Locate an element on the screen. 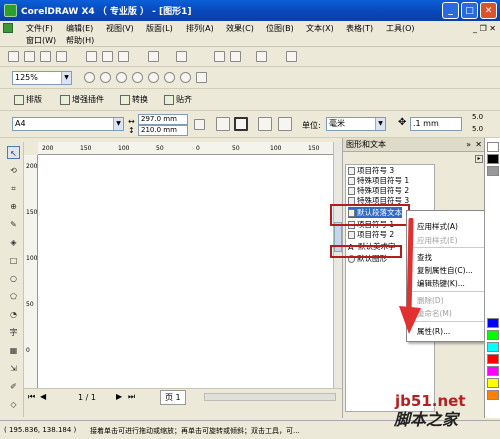 The width and height of the screenshot is (500, 439). cut-icon is located at coordinates (91, 56).